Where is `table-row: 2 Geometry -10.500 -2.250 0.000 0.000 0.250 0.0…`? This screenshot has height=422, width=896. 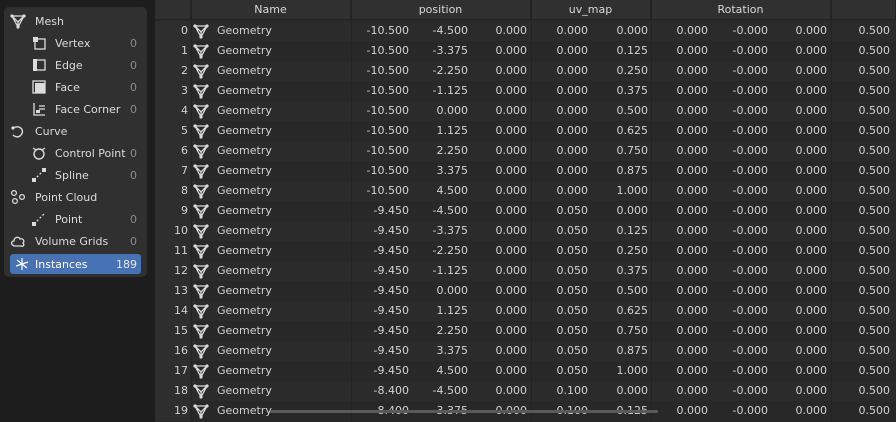 table-row: 2 Geometry -10.500 -2.250 0.000 0.000 0.250 0.0… is located at coordinates (525, 71).